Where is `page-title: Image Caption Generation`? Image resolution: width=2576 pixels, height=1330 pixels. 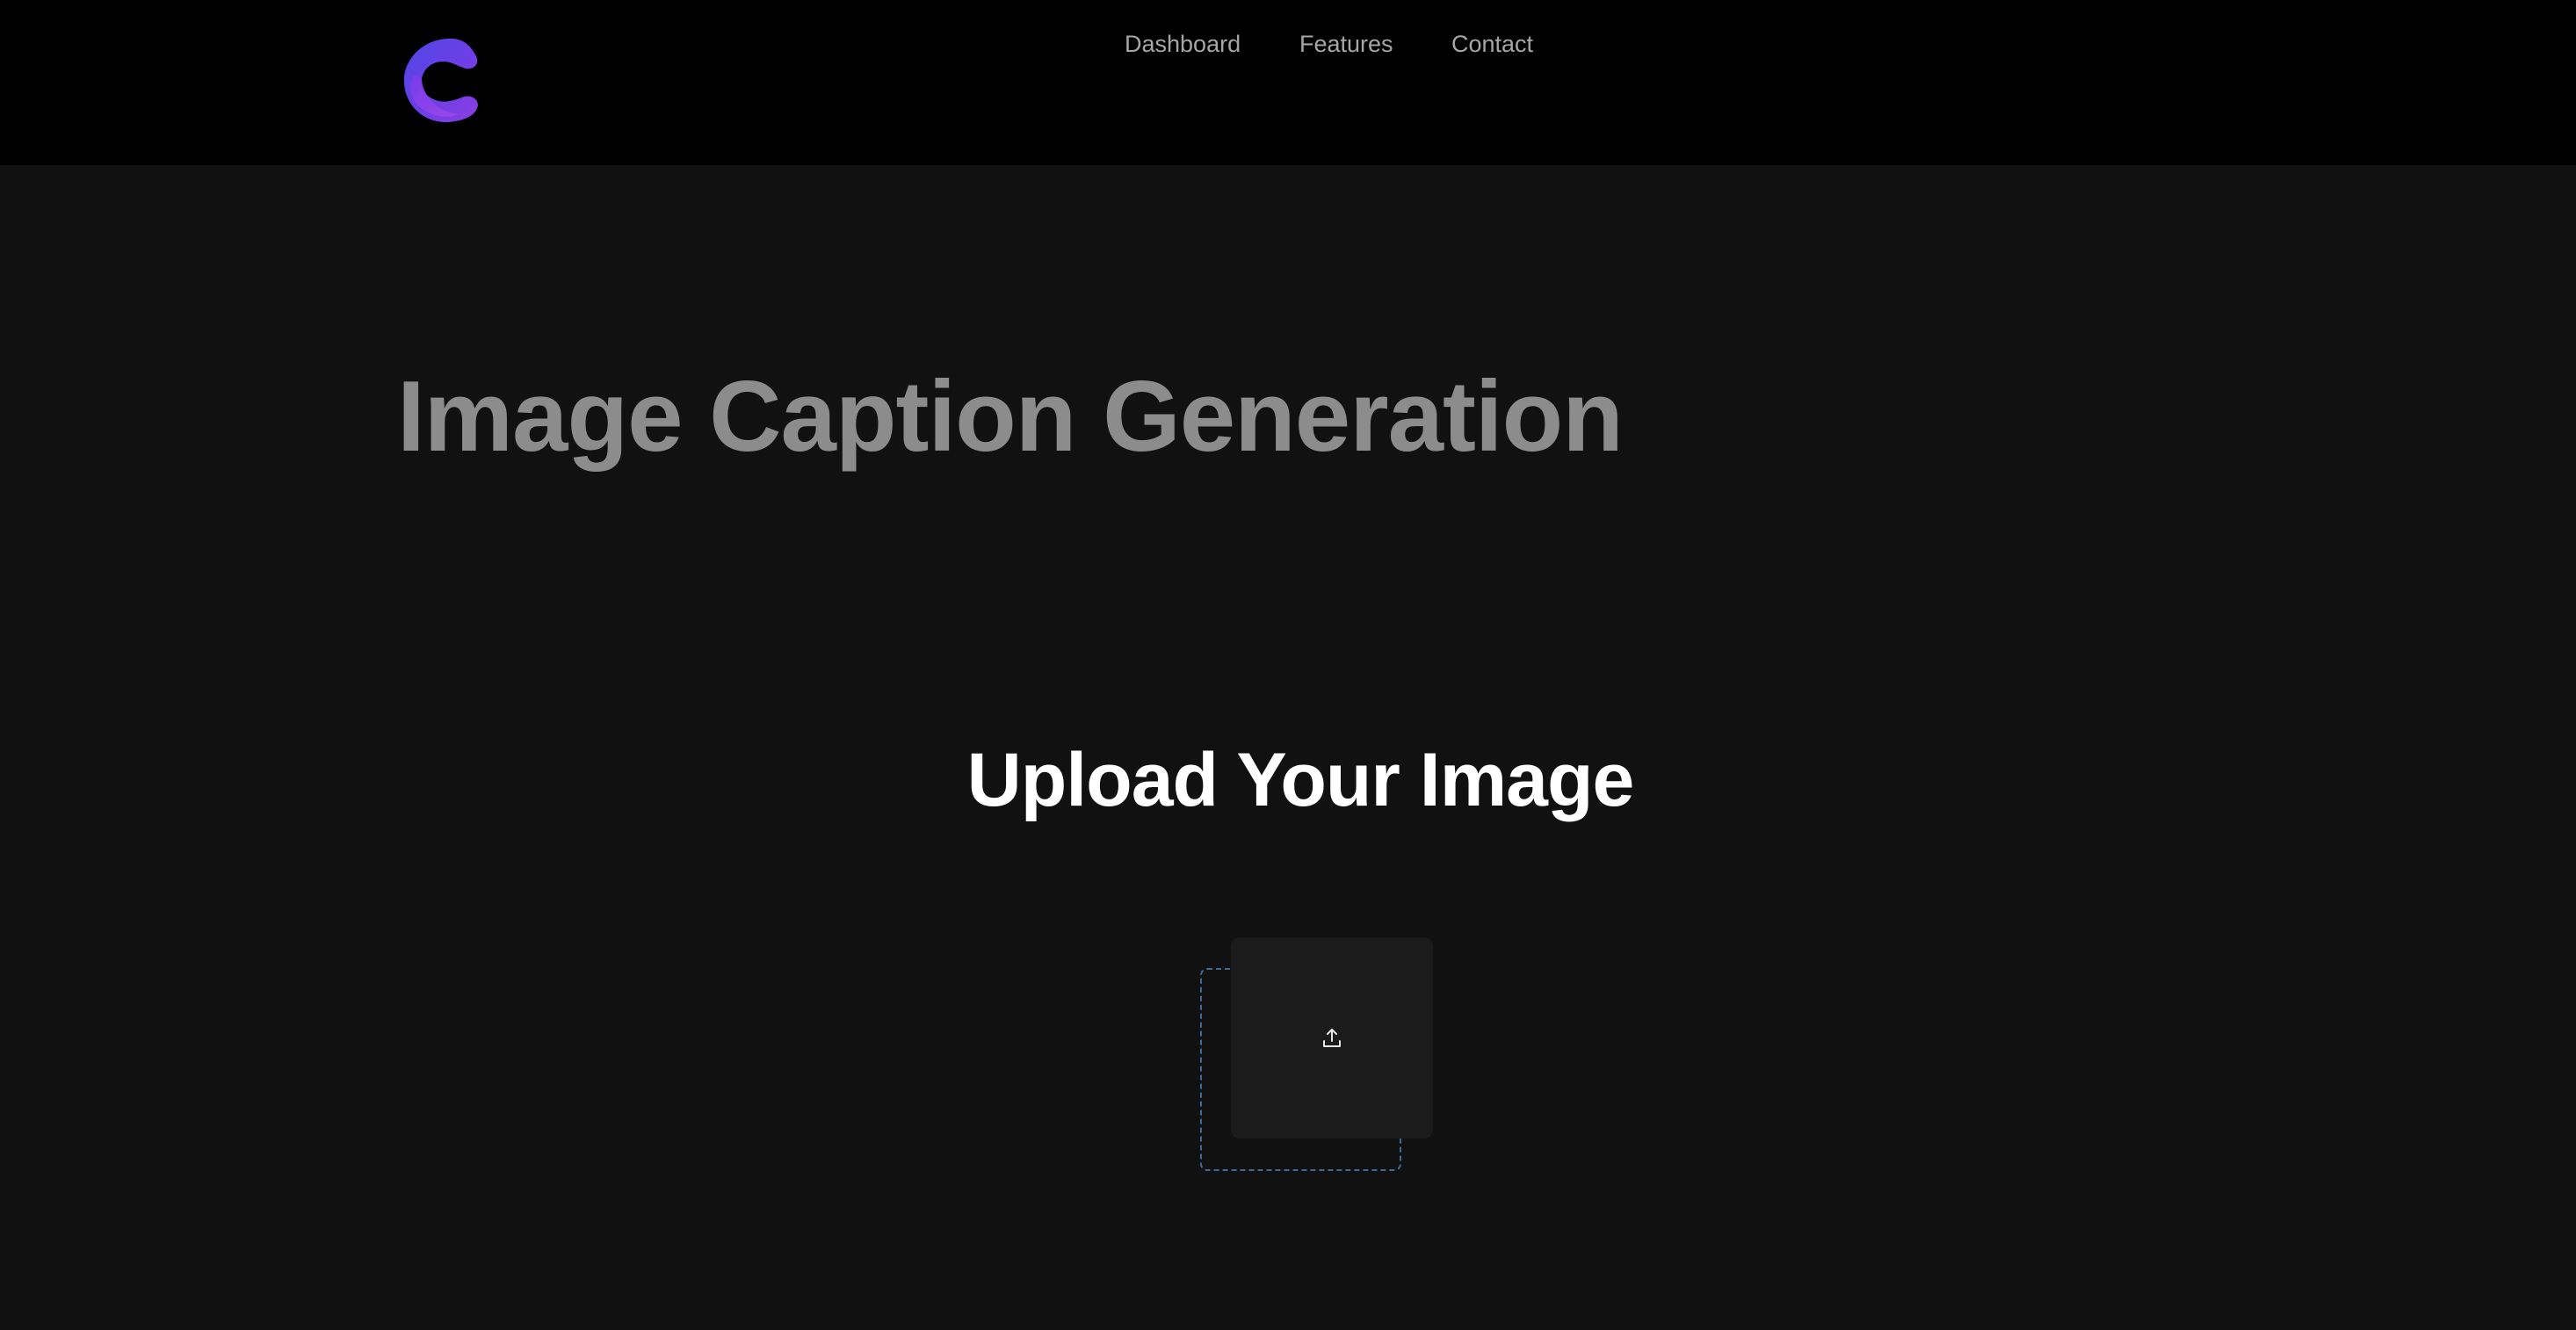
page-title: Image Caption Generation is located at coordinates (1010, 417).